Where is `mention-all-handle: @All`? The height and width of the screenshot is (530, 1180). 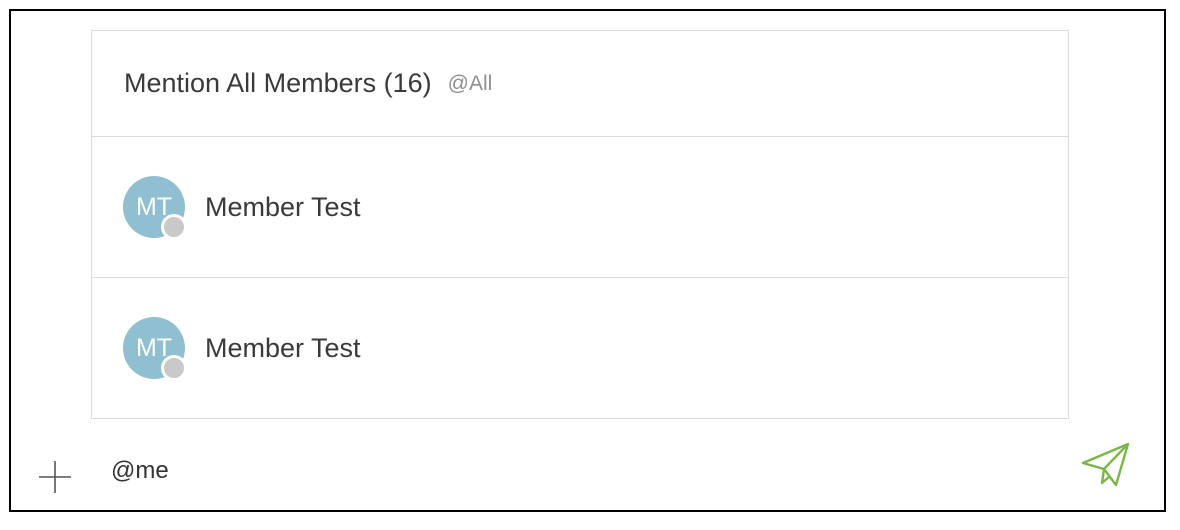 mention-all-handle: @All is located at coordinates (470, 83).